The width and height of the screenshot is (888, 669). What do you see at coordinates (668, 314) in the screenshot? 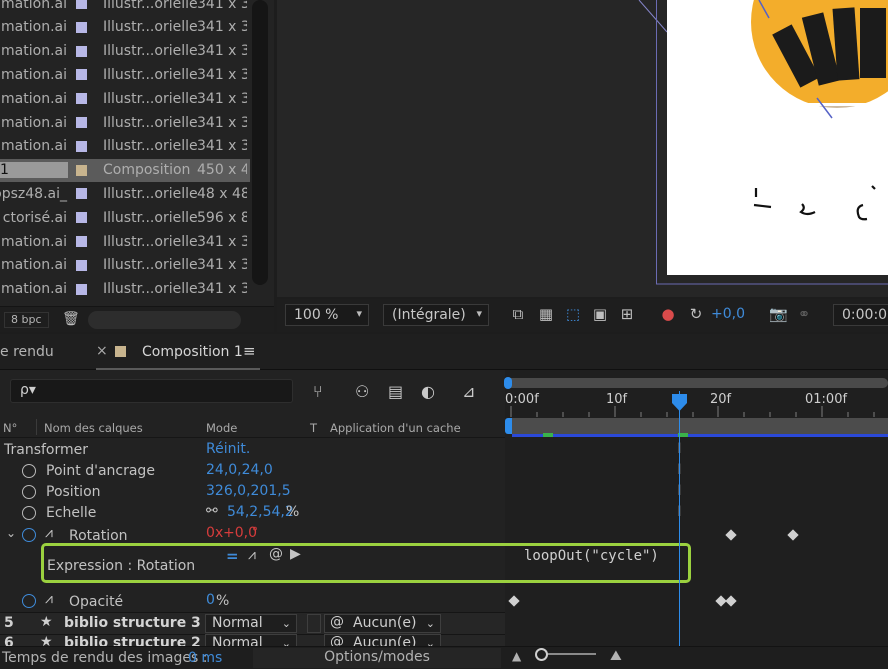
I see `color-channels-icon: ●` at bounding box center [668, 314].